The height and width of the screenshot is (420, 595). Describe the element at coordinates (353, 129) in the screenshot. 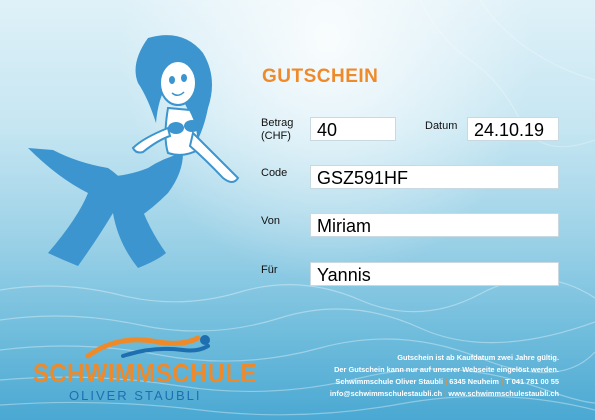

I see `betrag-field: 40` at that location.